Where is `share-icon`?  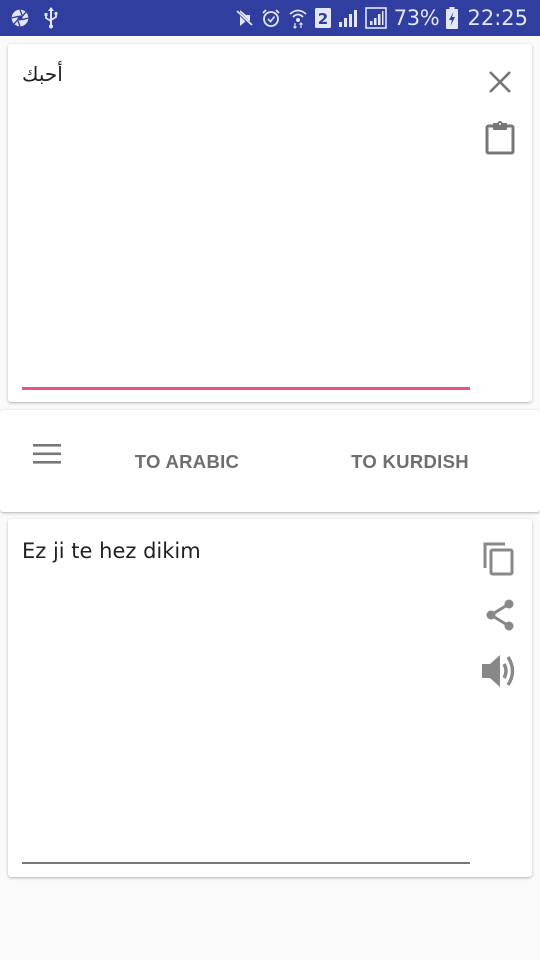 share-icon is located at coordinates (500, 615).